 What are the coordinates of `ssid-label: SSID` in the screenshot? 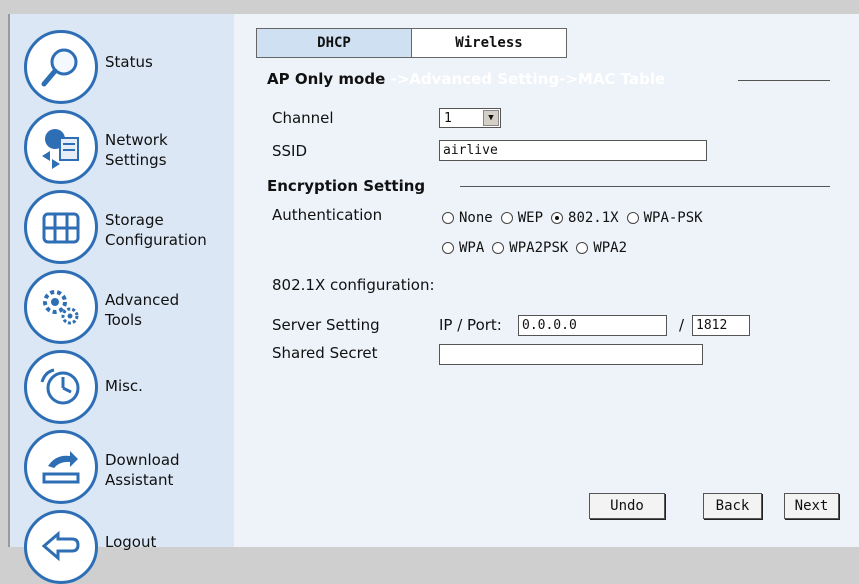 It's located at (290, 151).